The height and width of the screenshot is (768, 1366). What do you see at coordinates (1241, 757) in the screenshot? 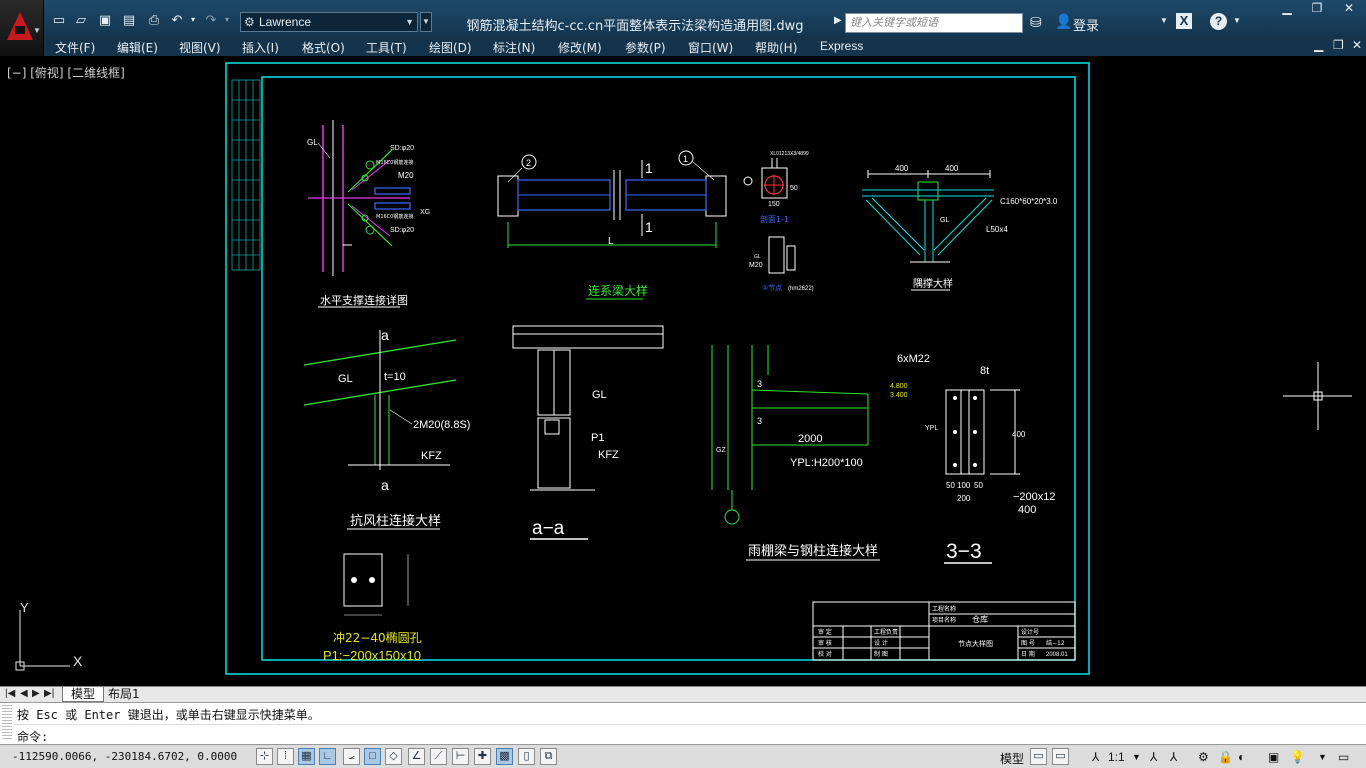
I see `isolate-objects-icon: ◐` at bounding box center [1241, 757].